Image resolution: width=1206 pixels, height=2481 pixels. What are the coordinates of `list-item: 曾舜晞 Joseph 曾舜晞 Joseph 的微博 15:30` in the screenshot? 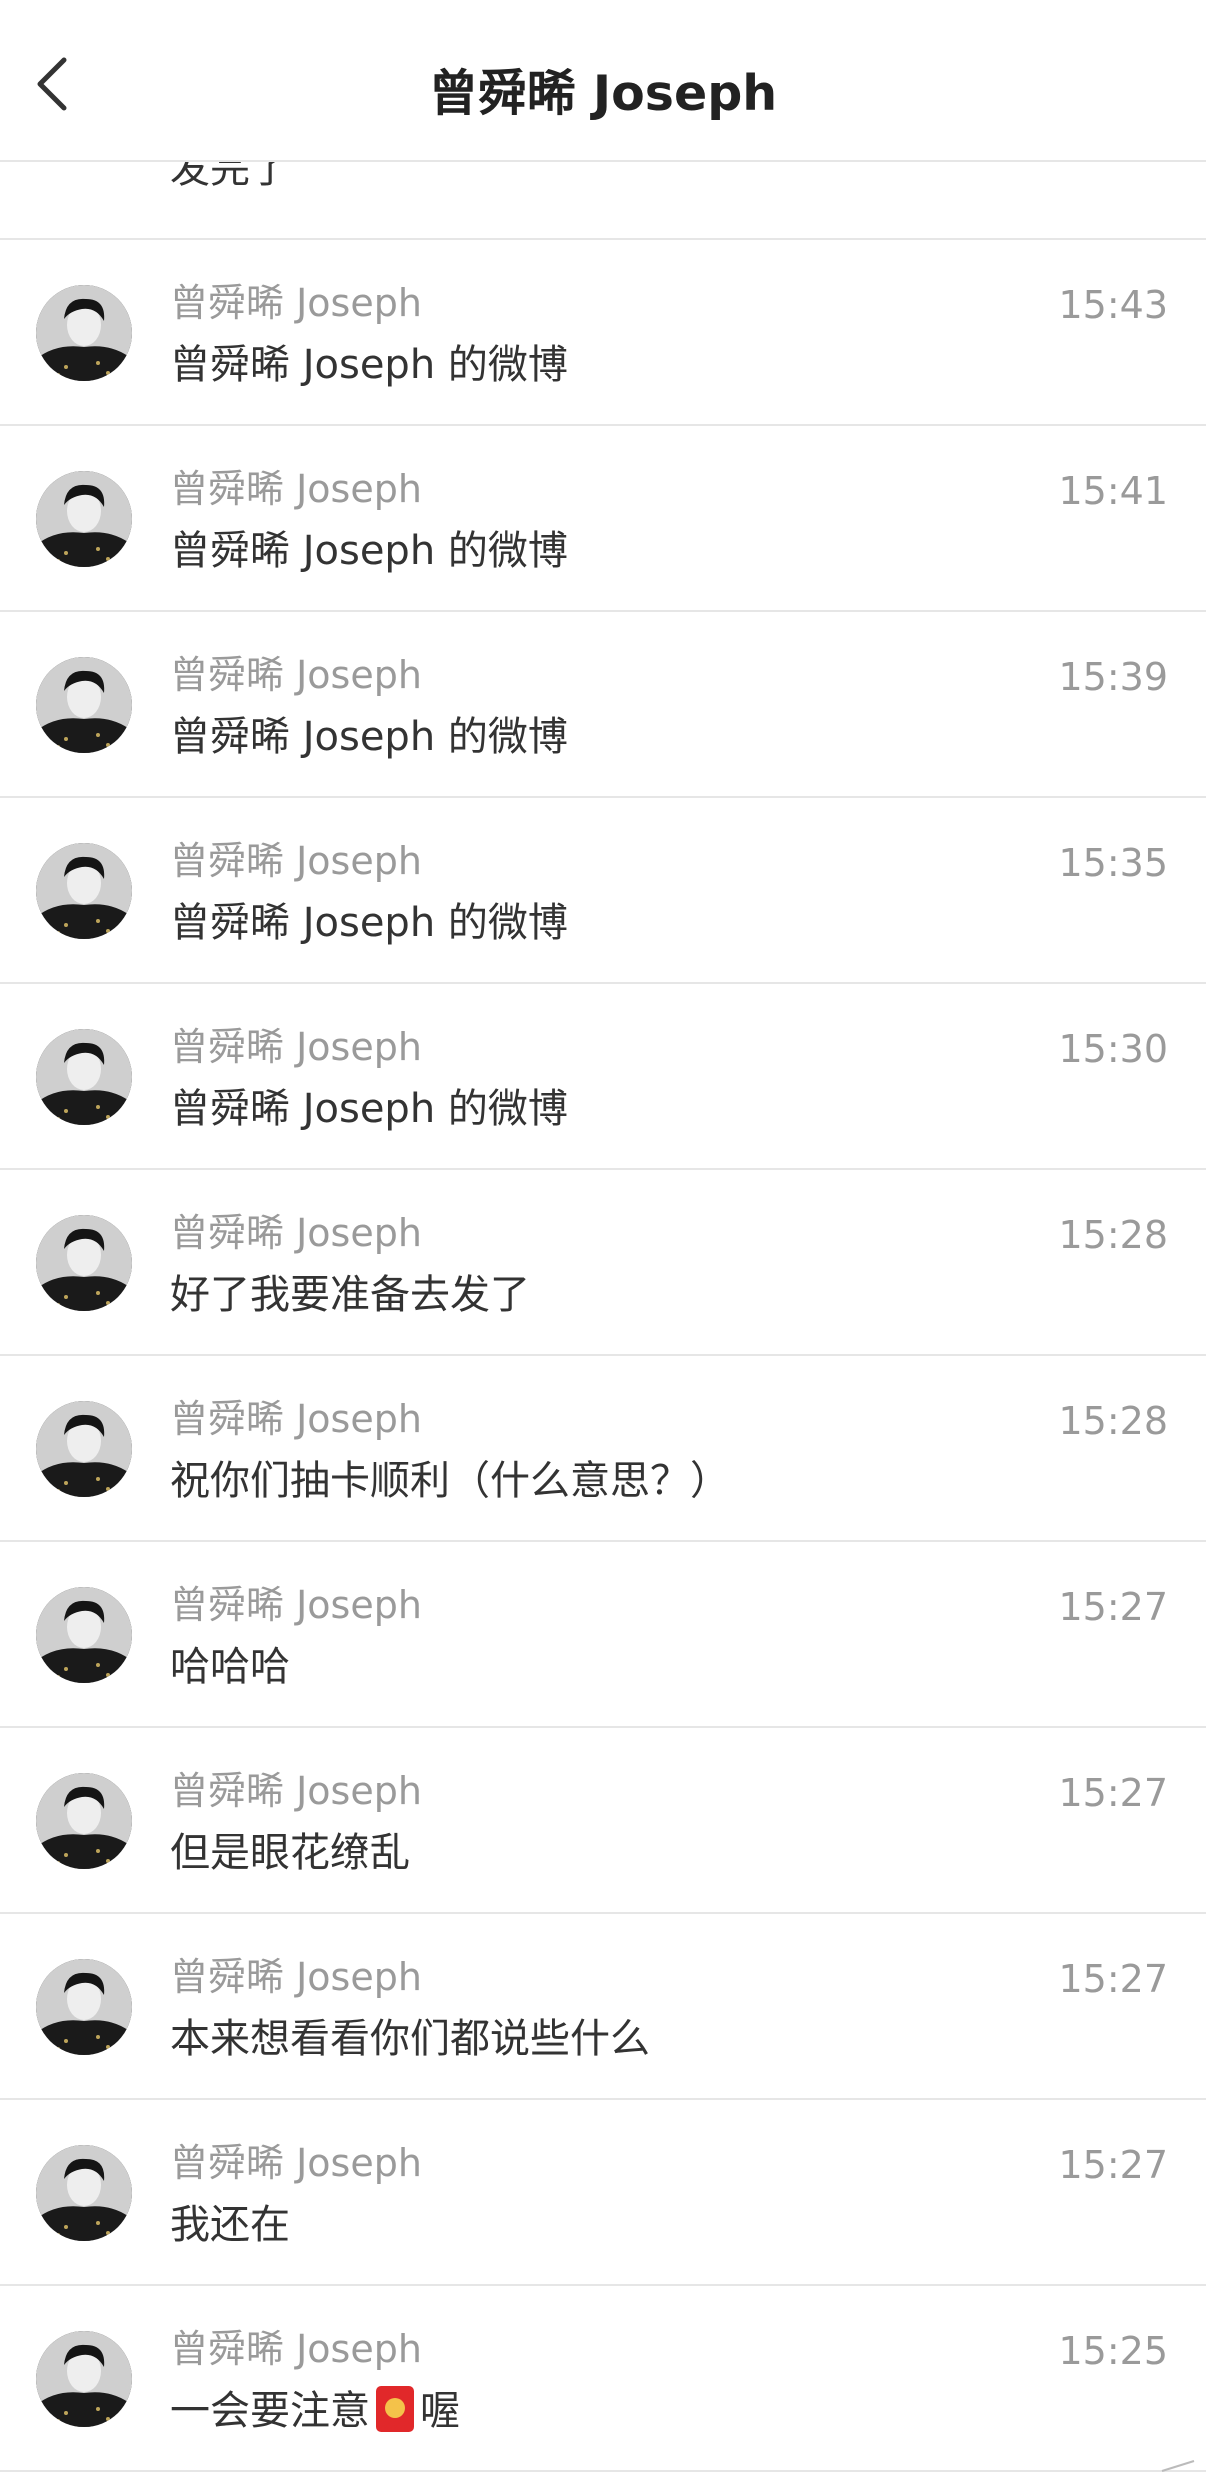 It's located at (603, 1077).